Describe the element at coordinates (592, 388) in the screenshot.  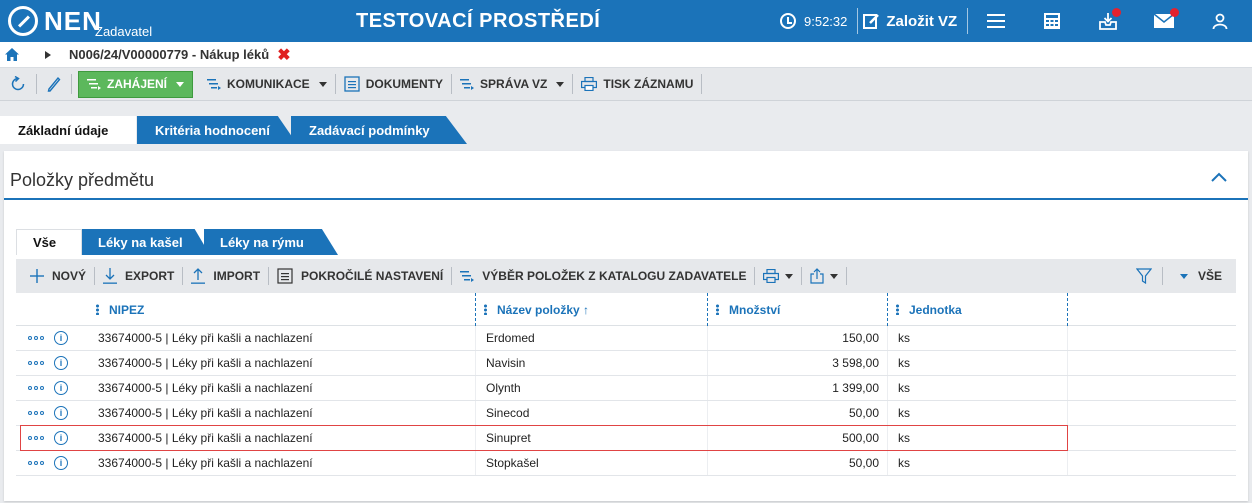
I see `cell-nazev: Olynth` at that location.